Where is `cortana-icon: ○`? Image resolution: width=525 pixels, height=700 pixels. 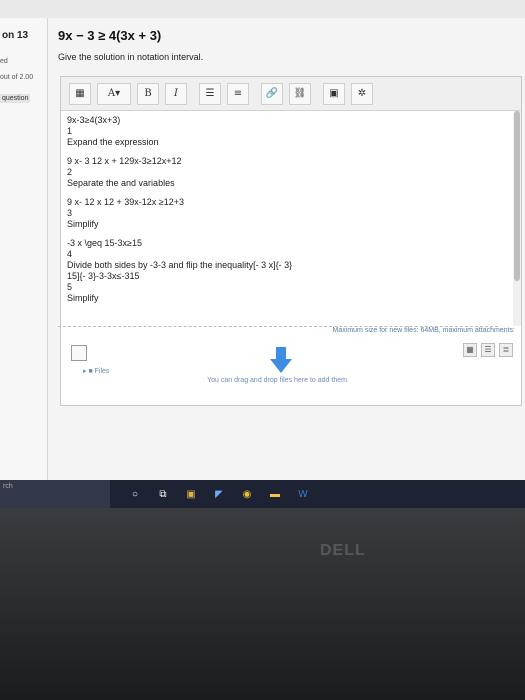
cortana-icon: ○ is located at coordinates (135, 494).